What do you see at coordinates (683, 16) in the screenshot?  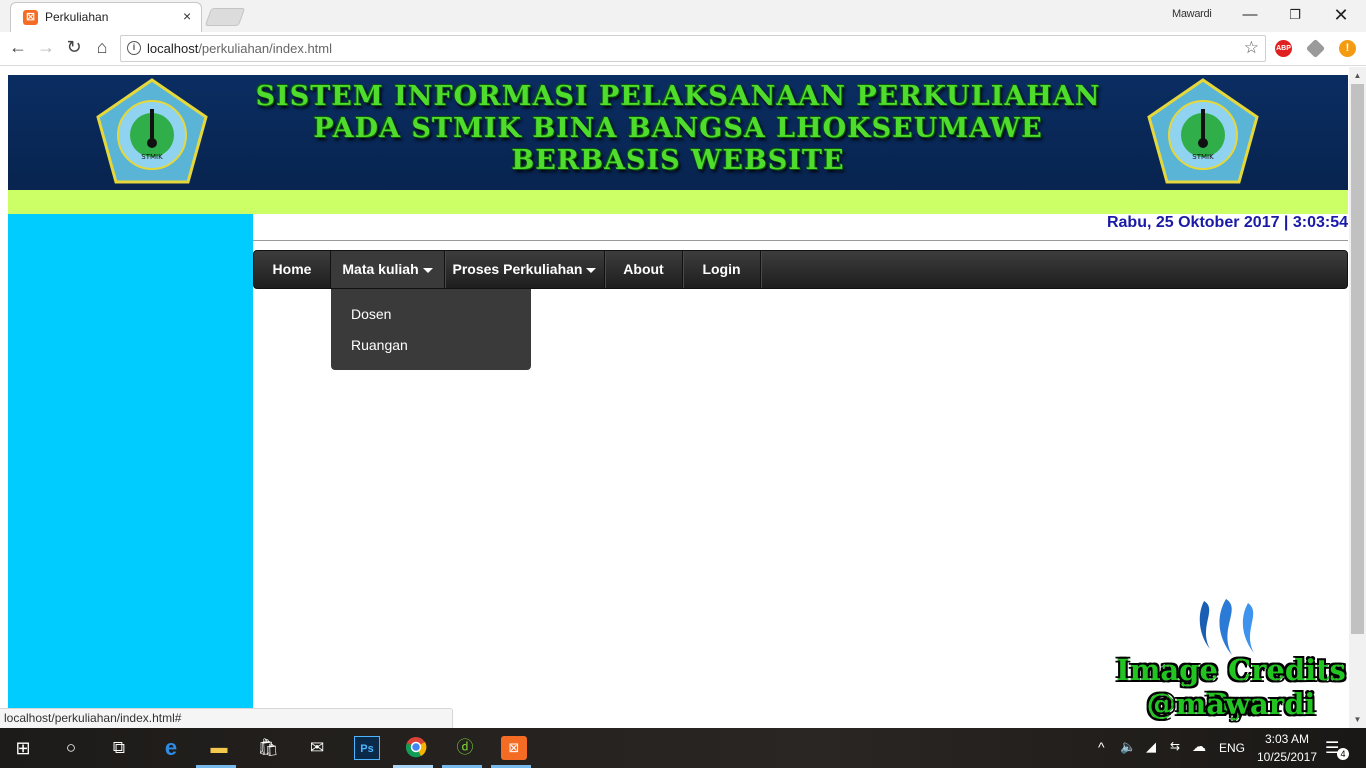 I see `browser-tab-strip: ⊠ Perkuliahan × Mawardi — ❐ ✕` at bounding box center [683, 16].